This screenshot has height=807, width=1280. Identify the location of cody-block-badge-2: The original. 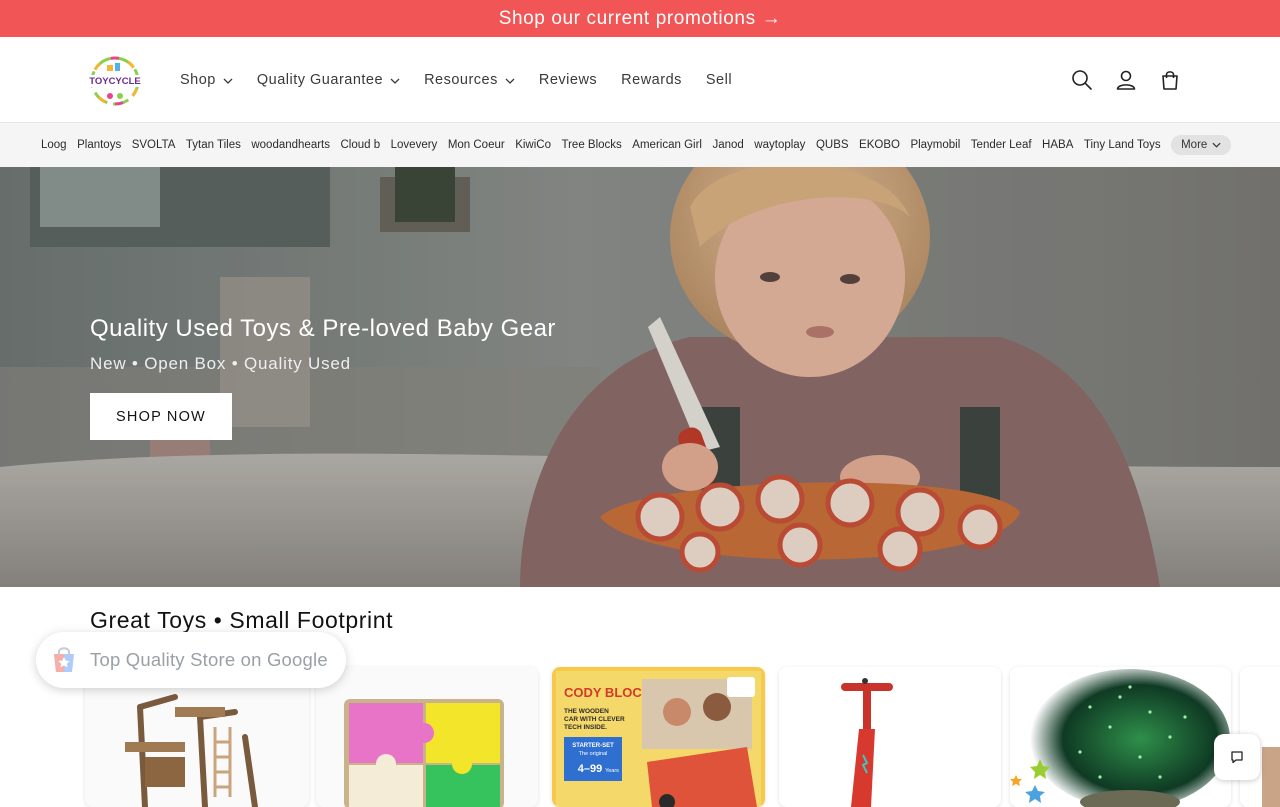
(593, 754).